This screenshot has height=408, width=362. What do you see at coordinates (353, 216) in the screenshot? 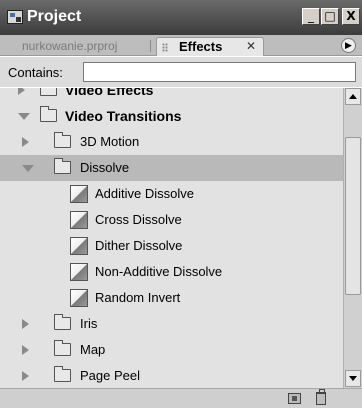
I see `scrollbar-thumb` at bounding box center [353, 216].